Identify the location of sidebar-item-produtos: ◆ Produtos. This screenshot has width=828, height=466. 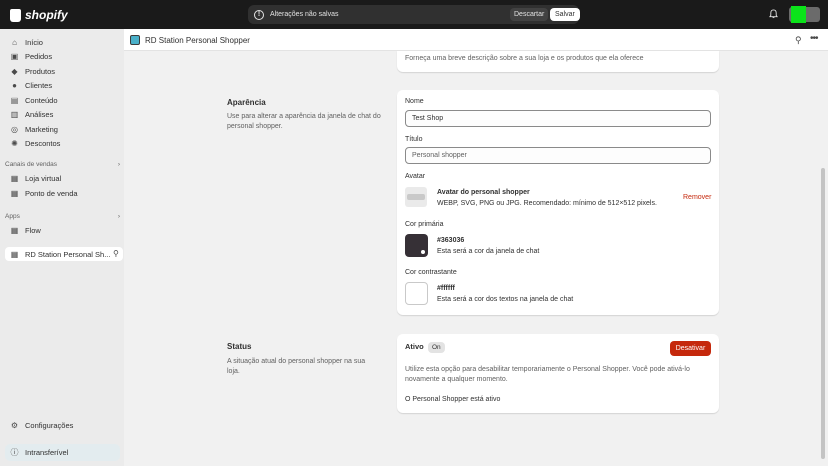
(32, 71).